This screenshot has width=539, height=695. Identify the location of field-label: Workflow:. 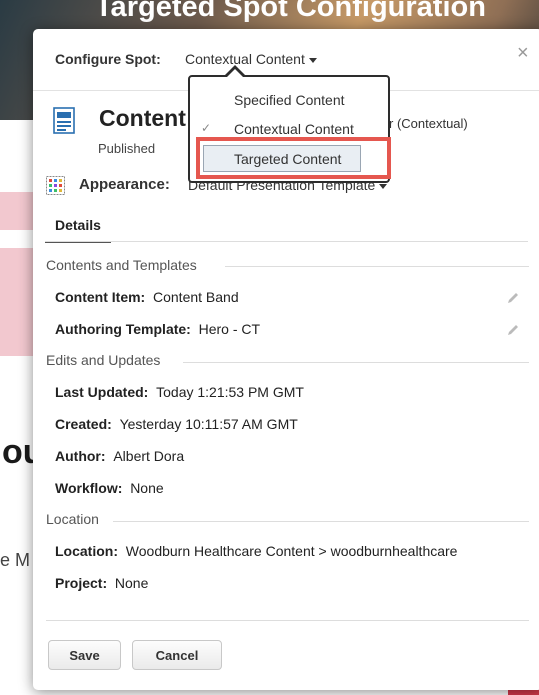
(89, 488).